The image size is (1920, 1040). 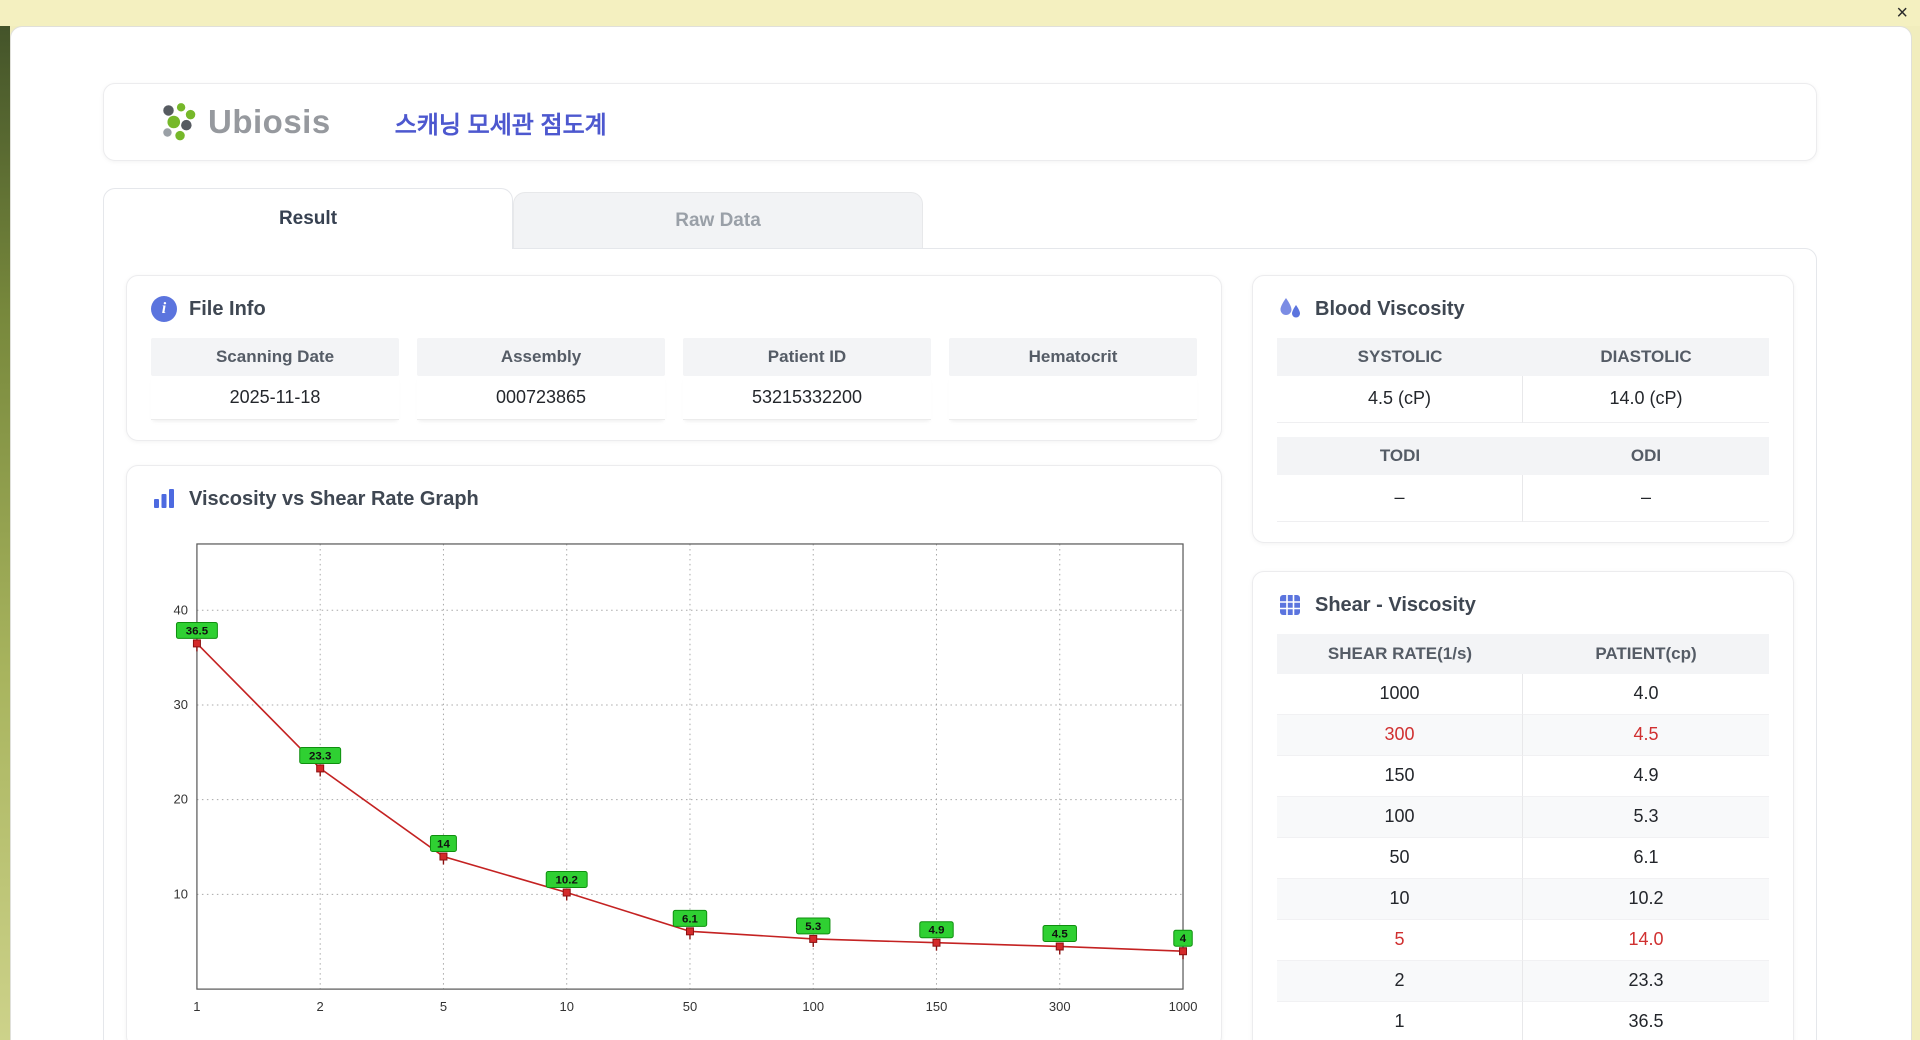 What do you see at coordinates (1400, 858) in the screenshot?
I see `shear-rate-cell: 50` at bounding box center [1400, 858].